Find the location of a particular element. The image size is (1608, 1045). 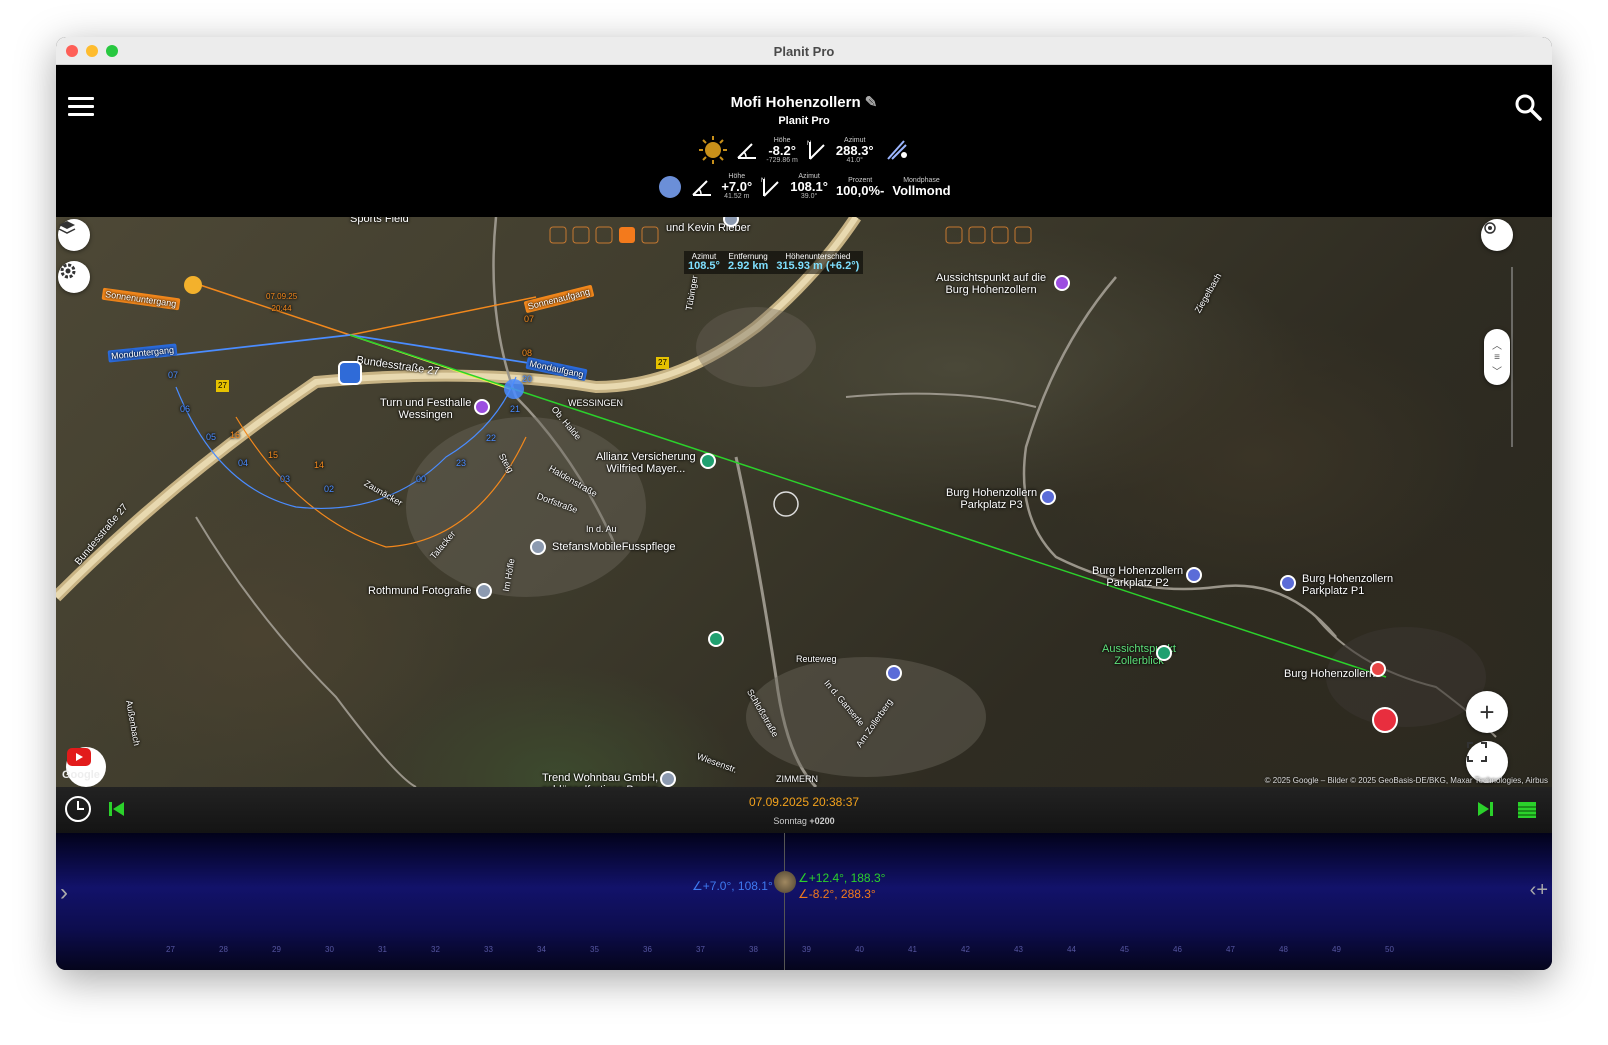

timeline-tick: 47 is located at coordinates (1230, 949).